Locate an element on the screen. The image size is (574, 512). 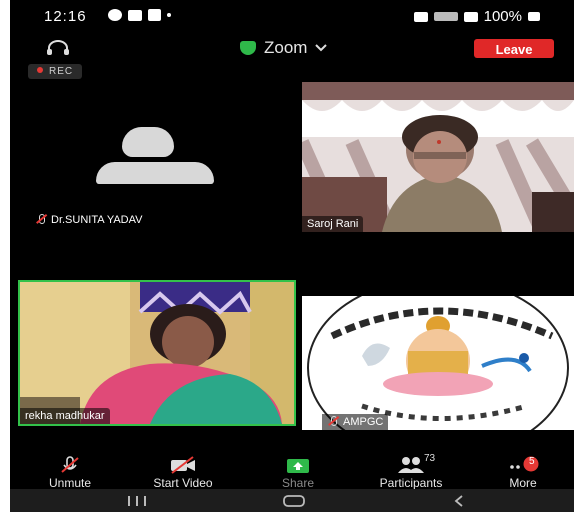
college-logo is located at coordinates (438, 363).